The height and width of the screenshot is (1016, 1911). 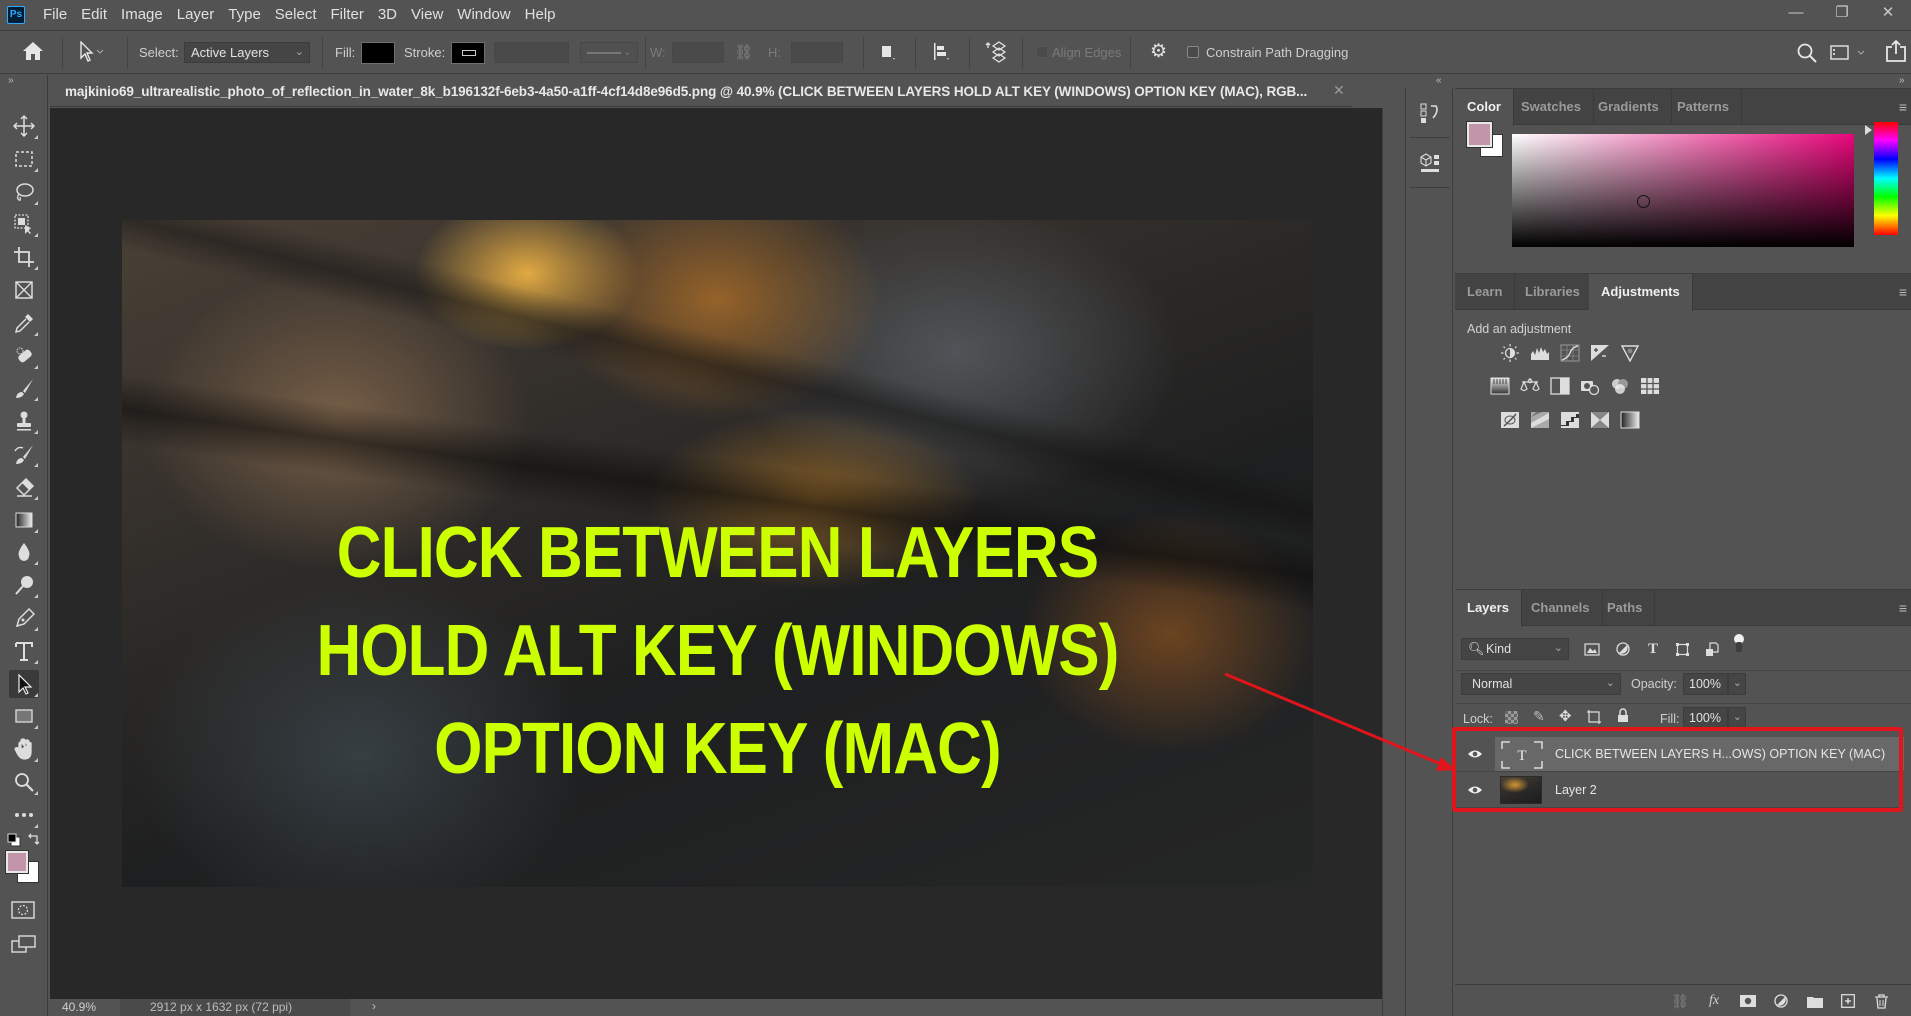 What do you see at coordinates (1594, 719) in the screenshot?
I see `lock-artboards-icon` at bounding box center [1594, 719].